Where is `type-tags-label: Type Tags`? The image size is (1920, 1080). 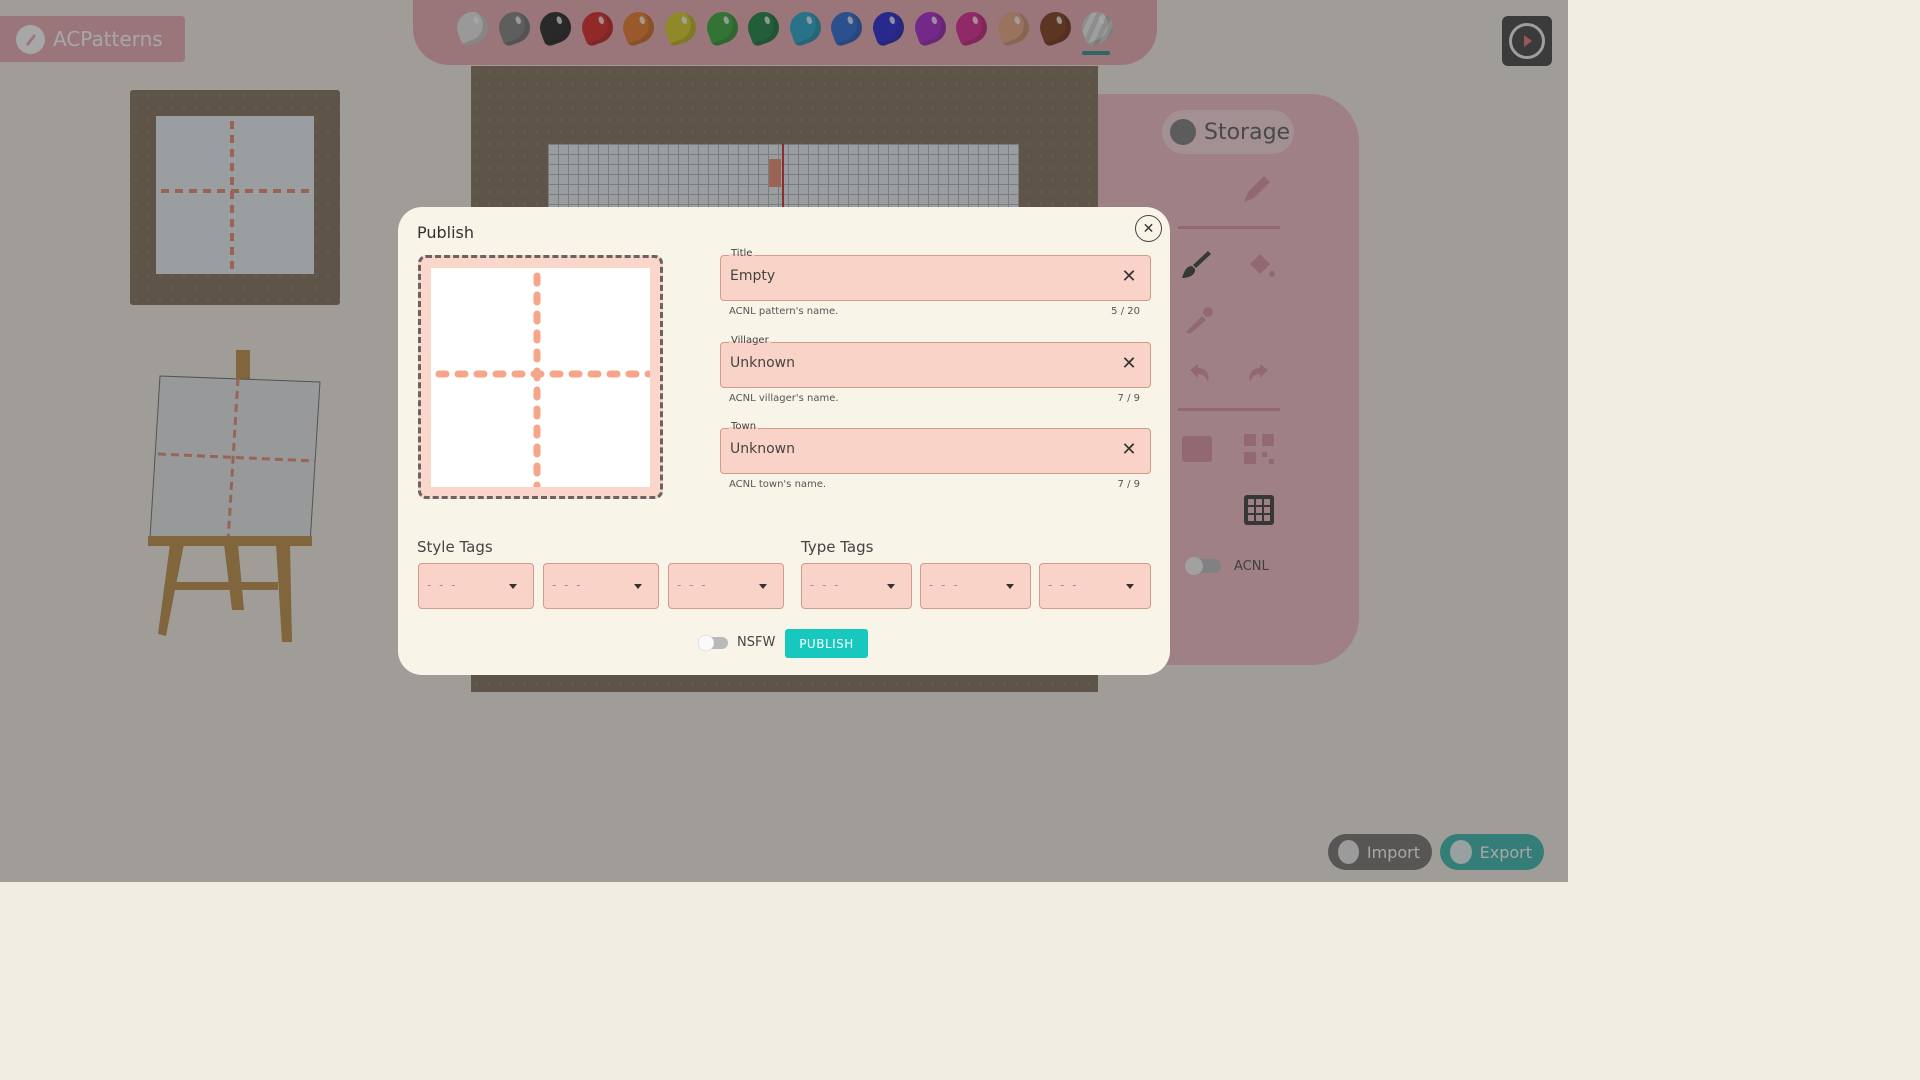
type-tags-label: Type Tags is located at coordinates (837, 547).